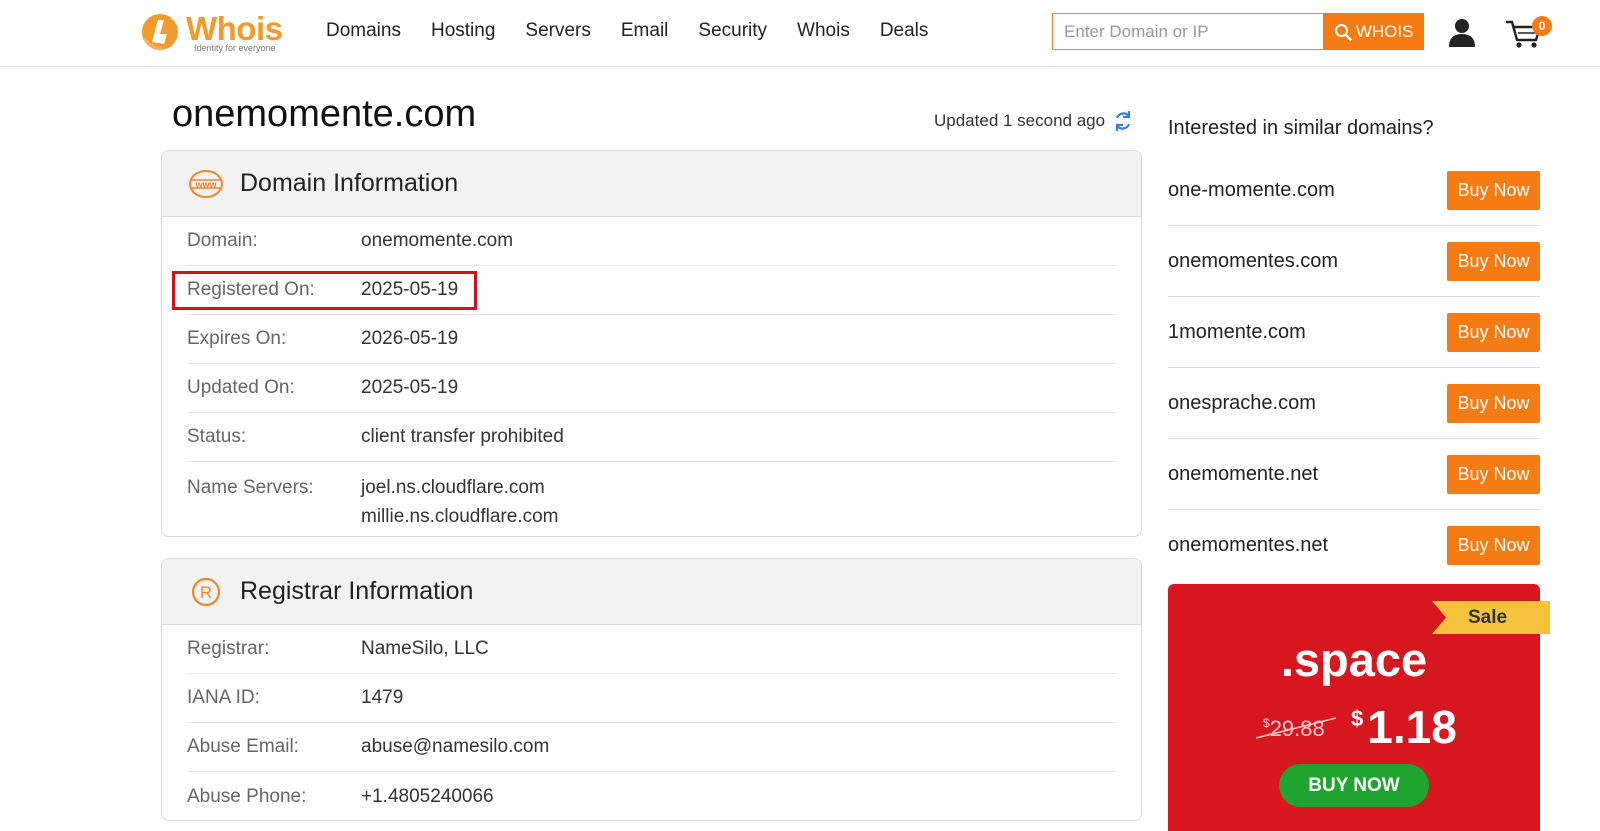 Image resolution: width=1600 pixels, height=831 pixels. What do you see at coordinates (732, 31) in the screenshot?
I see `nav-security: Security` at bounding box center [732, 31].